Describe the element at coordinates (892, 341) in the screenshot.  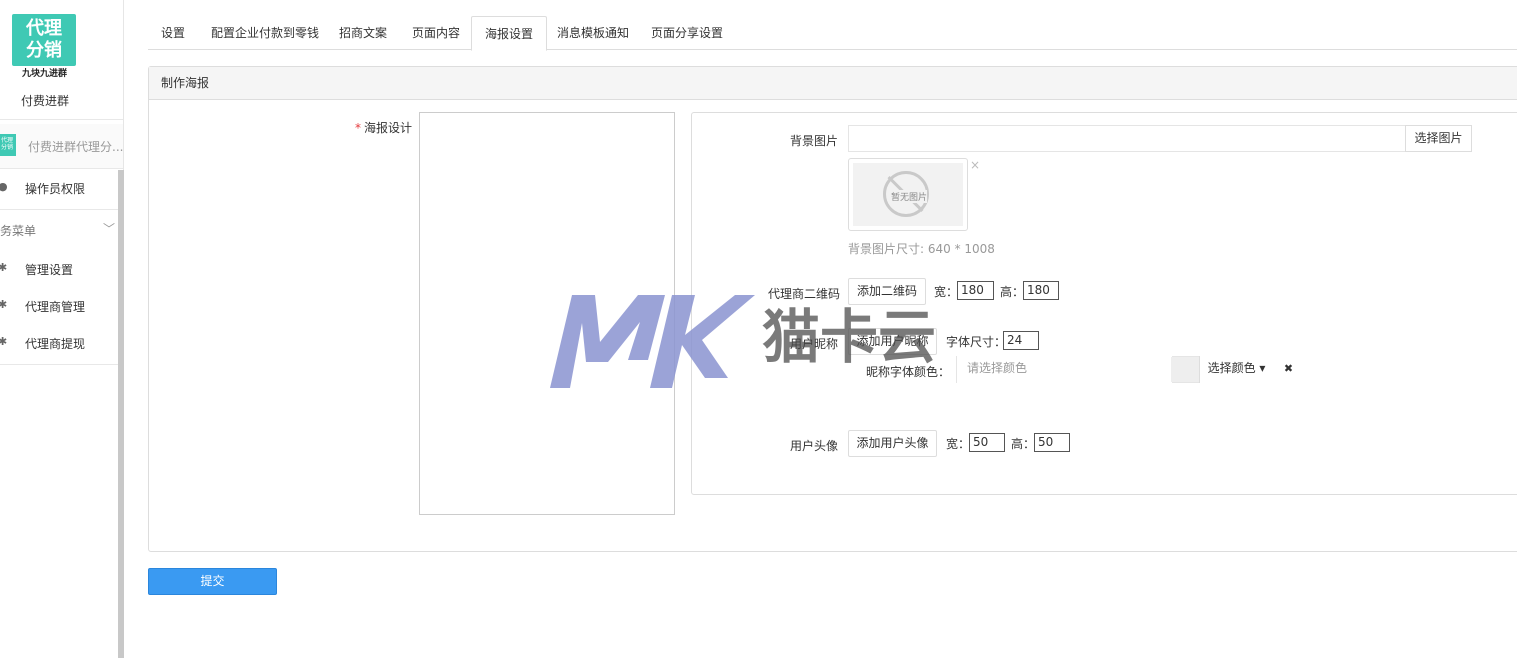
I see `add-nickname-button: 添加用户昵称` at that location.